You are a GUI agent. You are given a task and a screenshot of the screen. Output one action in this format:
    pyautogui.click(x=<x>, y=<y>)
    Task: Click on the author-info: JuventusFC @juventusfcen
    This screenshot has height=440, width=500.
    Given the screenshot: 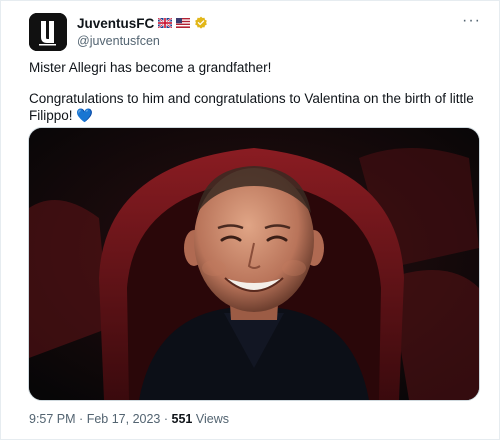 What is the action you would take?
    pyautogui.click(x=142, y=31)
    